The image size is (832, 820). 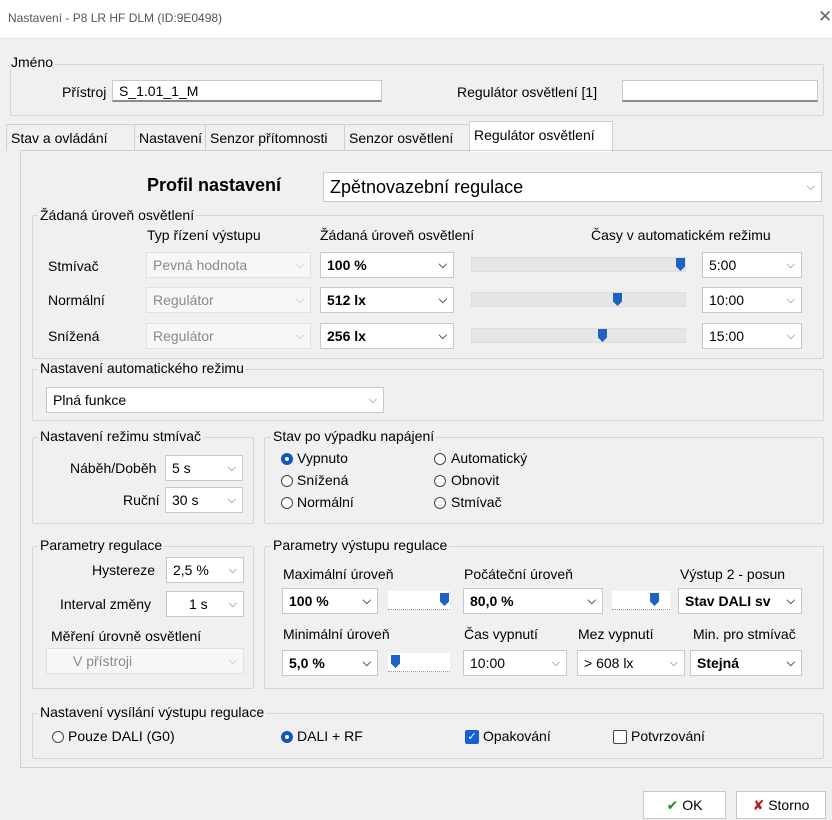 What do you see at coordinates (825, 17) in the screenshot?
I see `close-icon: ✕` at bounding box center [825, 17].